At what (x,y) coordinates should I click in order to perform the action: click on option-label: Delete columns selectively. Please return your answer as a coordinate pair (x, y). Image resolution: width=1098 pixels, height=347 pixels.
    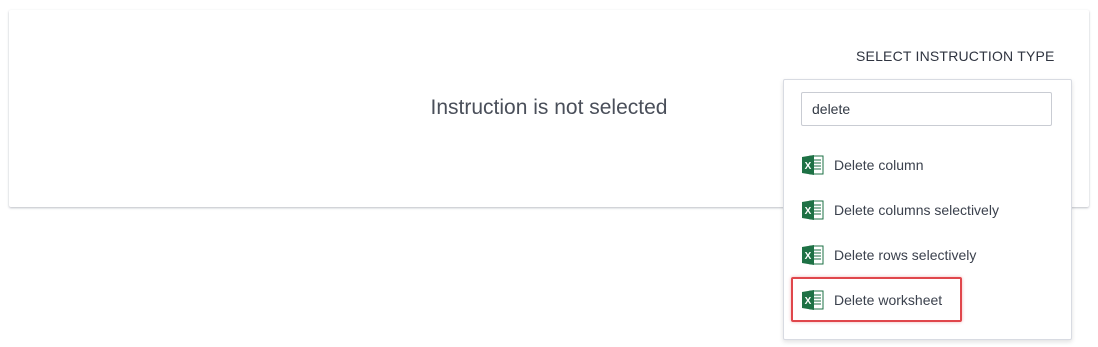
    Looking at the image, I should click on (916, 210).